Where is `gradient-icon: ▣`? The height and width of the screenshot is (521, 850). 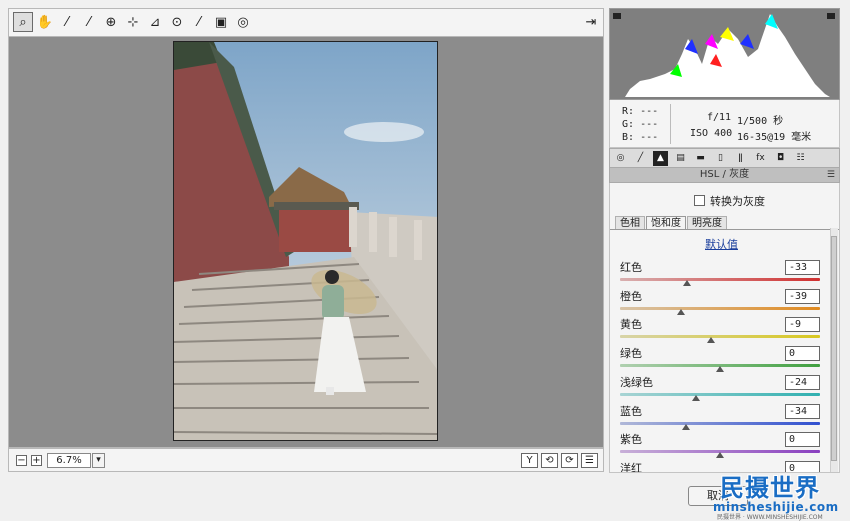 gradient-icon: ▣ is located at coordinates (221, 22).